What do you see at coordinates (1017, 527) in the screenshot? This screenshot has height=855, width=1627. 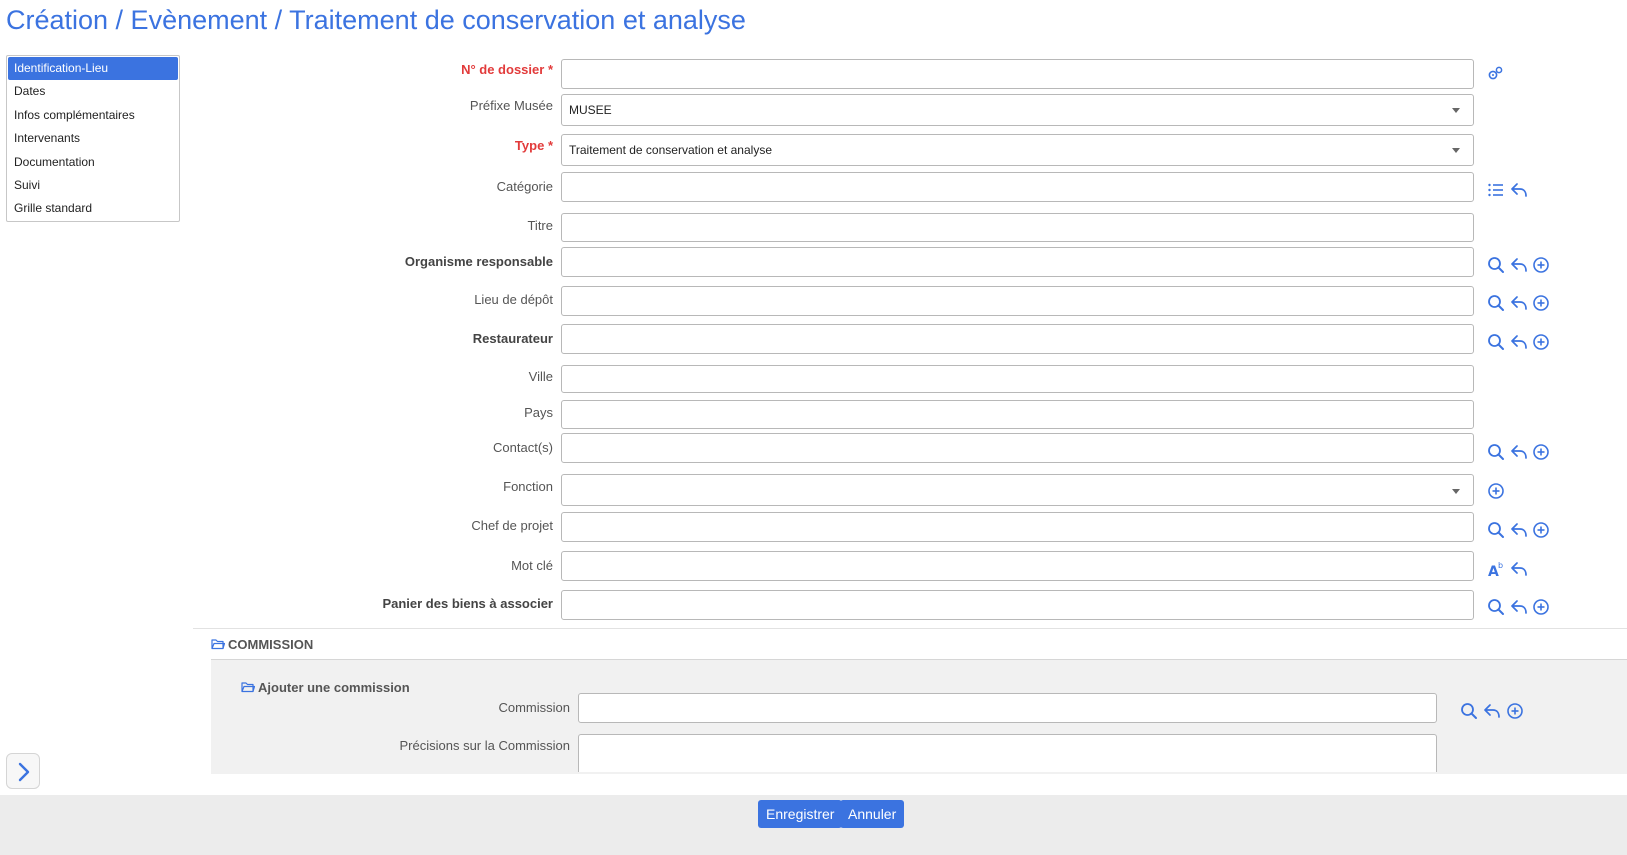 I see `chef-field` at bounding box center [1017, 527].